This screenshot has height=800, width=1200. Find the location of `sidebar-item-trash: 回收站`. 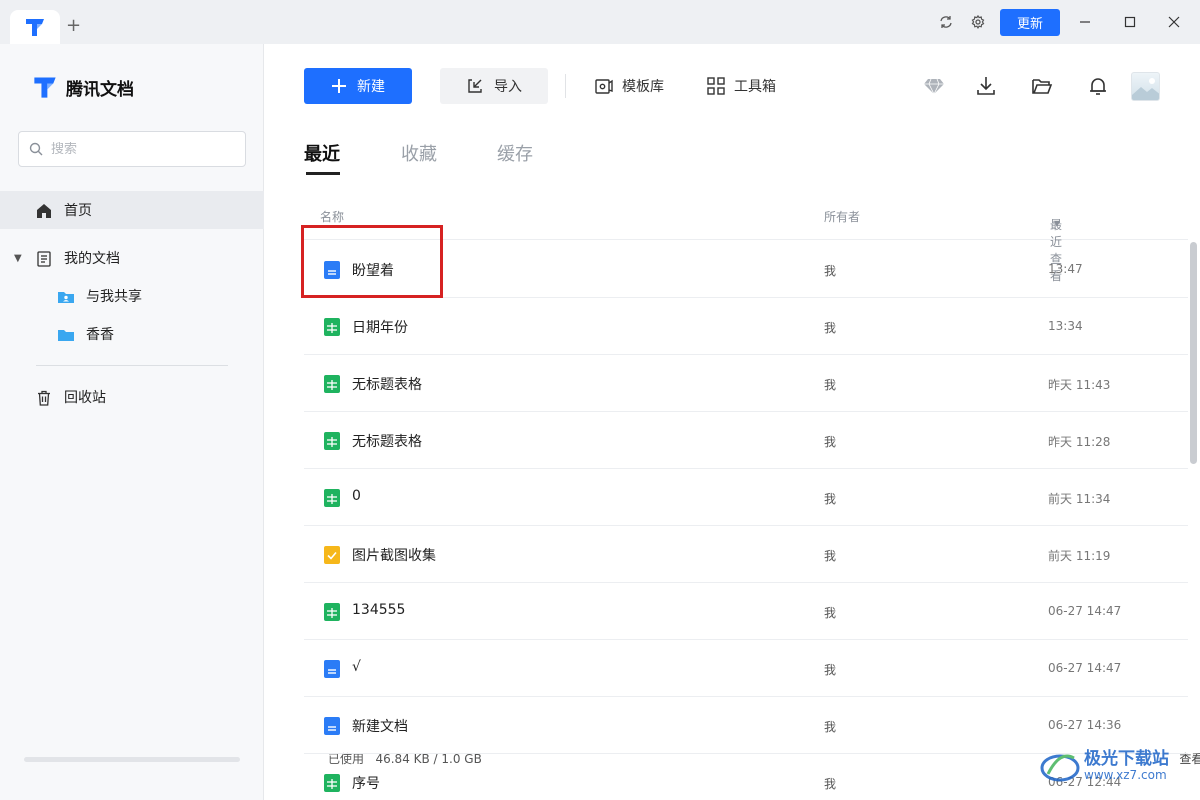

sidebar-item-trash: 回收站 is located at coordinates (132, 397).